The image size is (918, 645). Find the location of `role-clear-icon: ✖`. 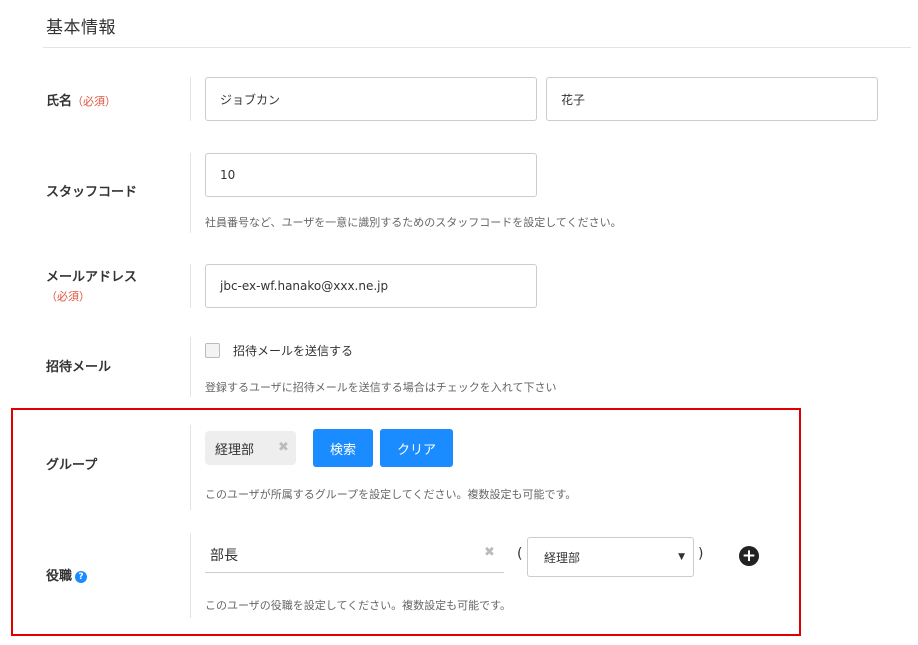

role-clear-icon: ✖ is located at coordinates (489, 552).